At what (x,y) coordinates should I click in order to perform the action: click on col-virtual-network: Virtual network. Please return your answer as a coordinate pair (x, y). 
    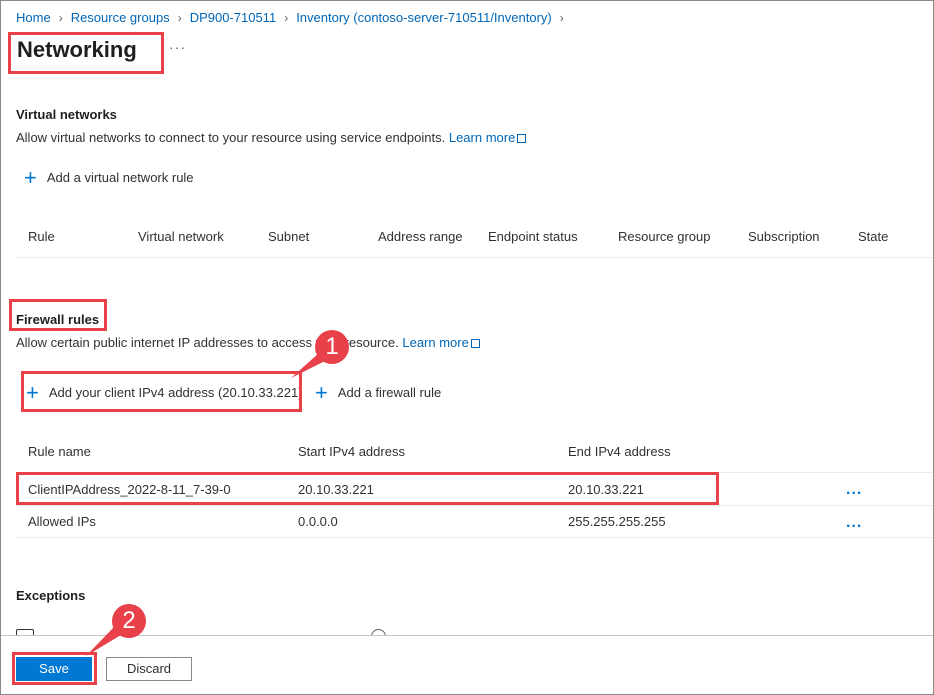
    Looking at the image, I should click on (181, 236).